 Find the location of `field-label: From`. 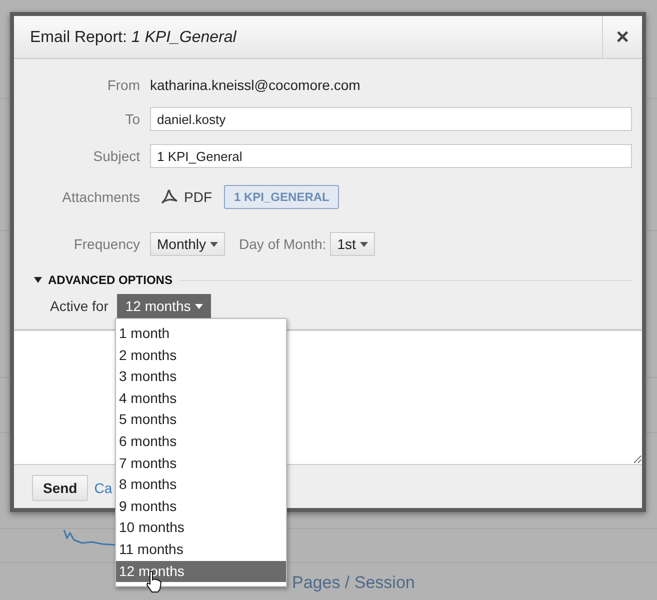

field-label: From is located at coordinates (123, 85).